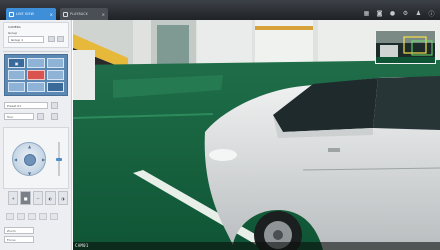 The image size is (440, 250). Describe the element at coordinates (43, 159) in the screenshot. I see `arrow-right-icon: ▶` at that location.